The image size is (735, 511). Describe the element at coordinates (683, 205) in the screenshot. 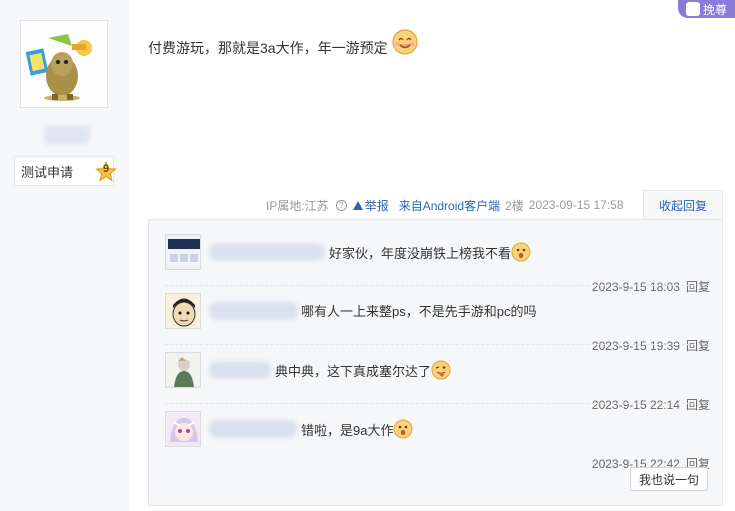

I see `collapse-replies-button: 收起回复` at that location.